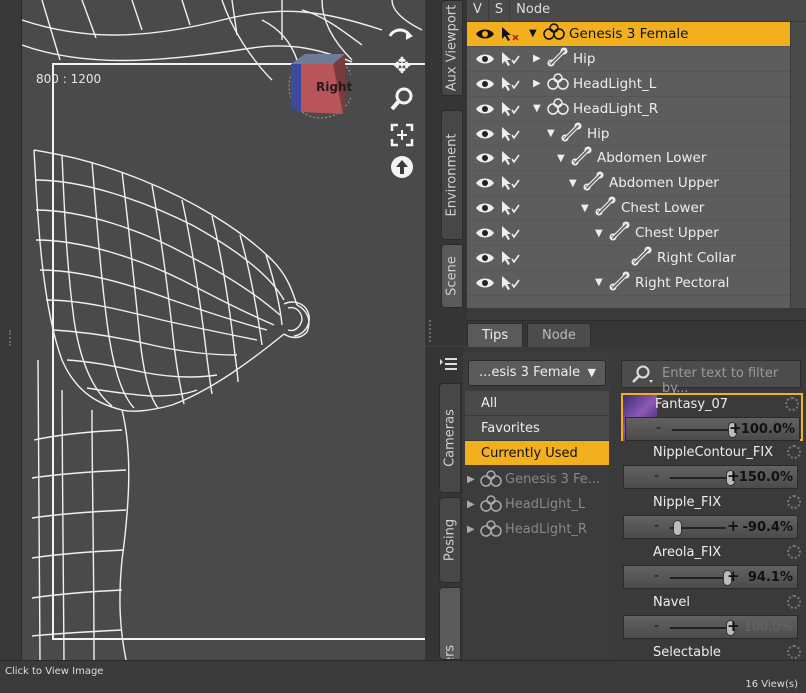  Describe the element at coordinates (402, 135) in the screenshot. I see `frame-icon` at that location.